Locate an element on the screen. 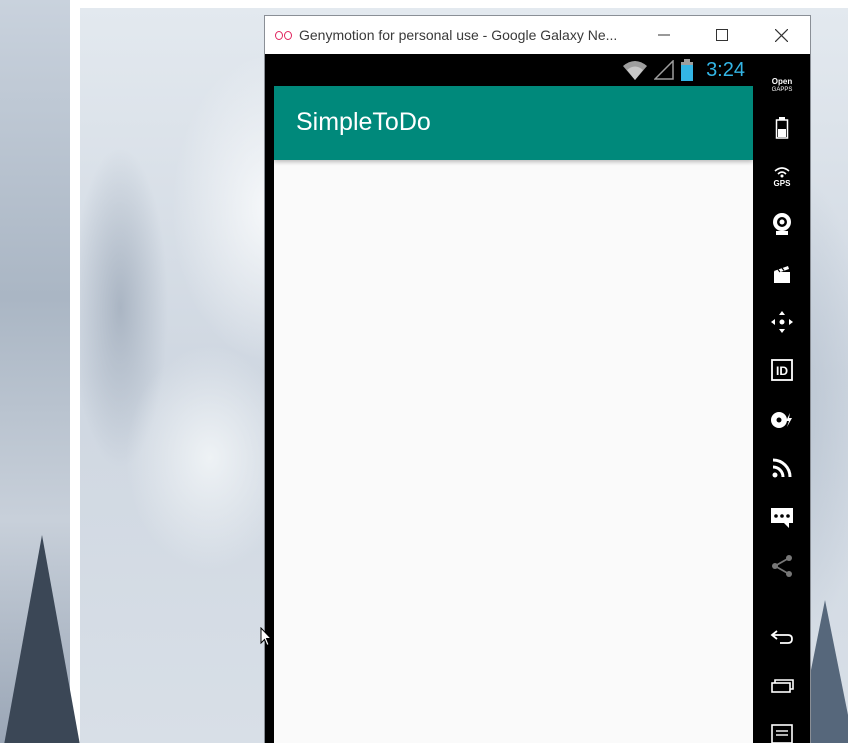  battery-icon is located at coordinates (687, 70).